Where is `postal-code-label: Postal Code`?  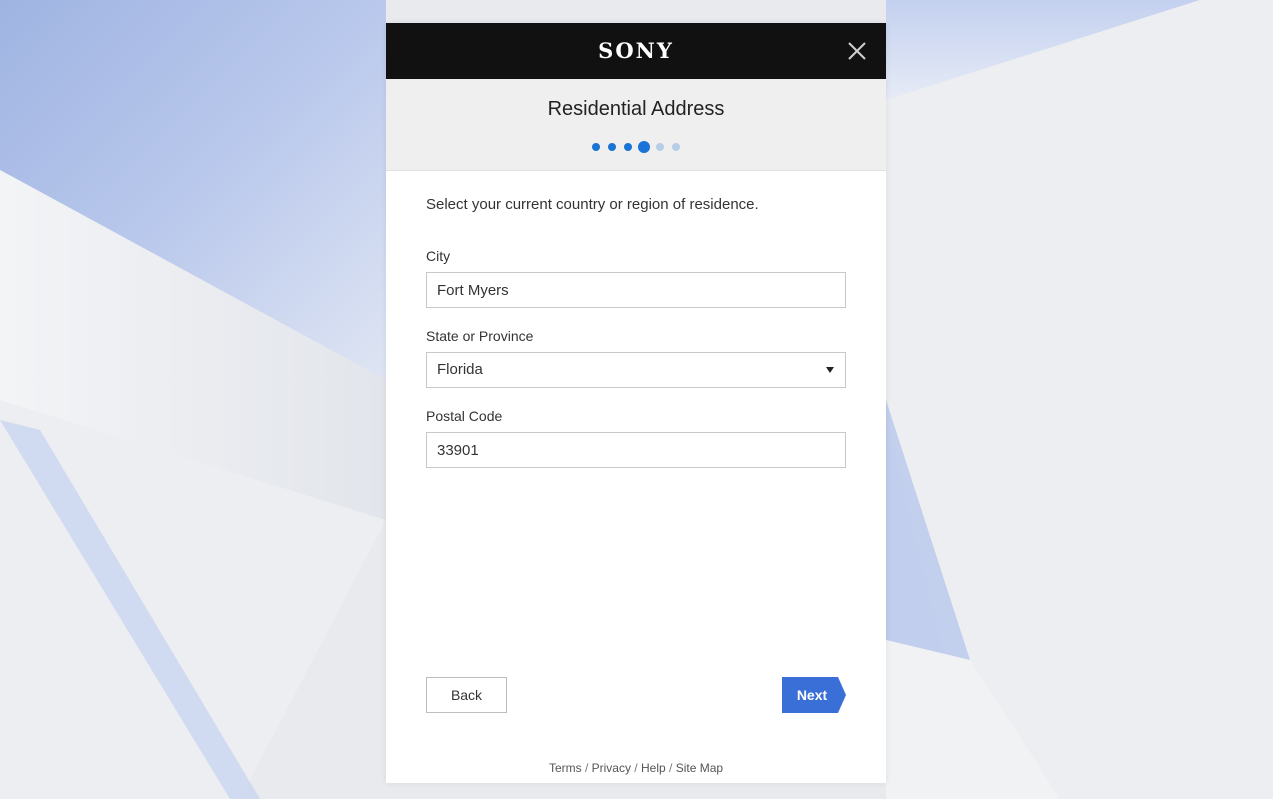 postal-code-label: Postal Code is located at coordinates (464, 416).